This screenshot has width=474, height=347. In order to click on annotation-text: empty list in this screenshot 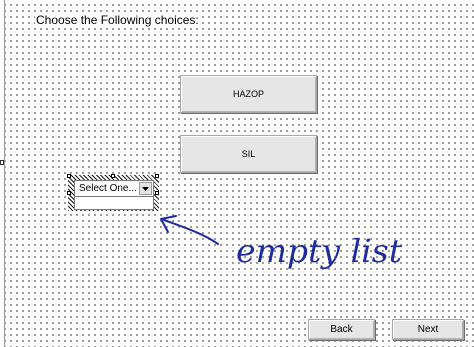, I will do `click(319, 251)`.